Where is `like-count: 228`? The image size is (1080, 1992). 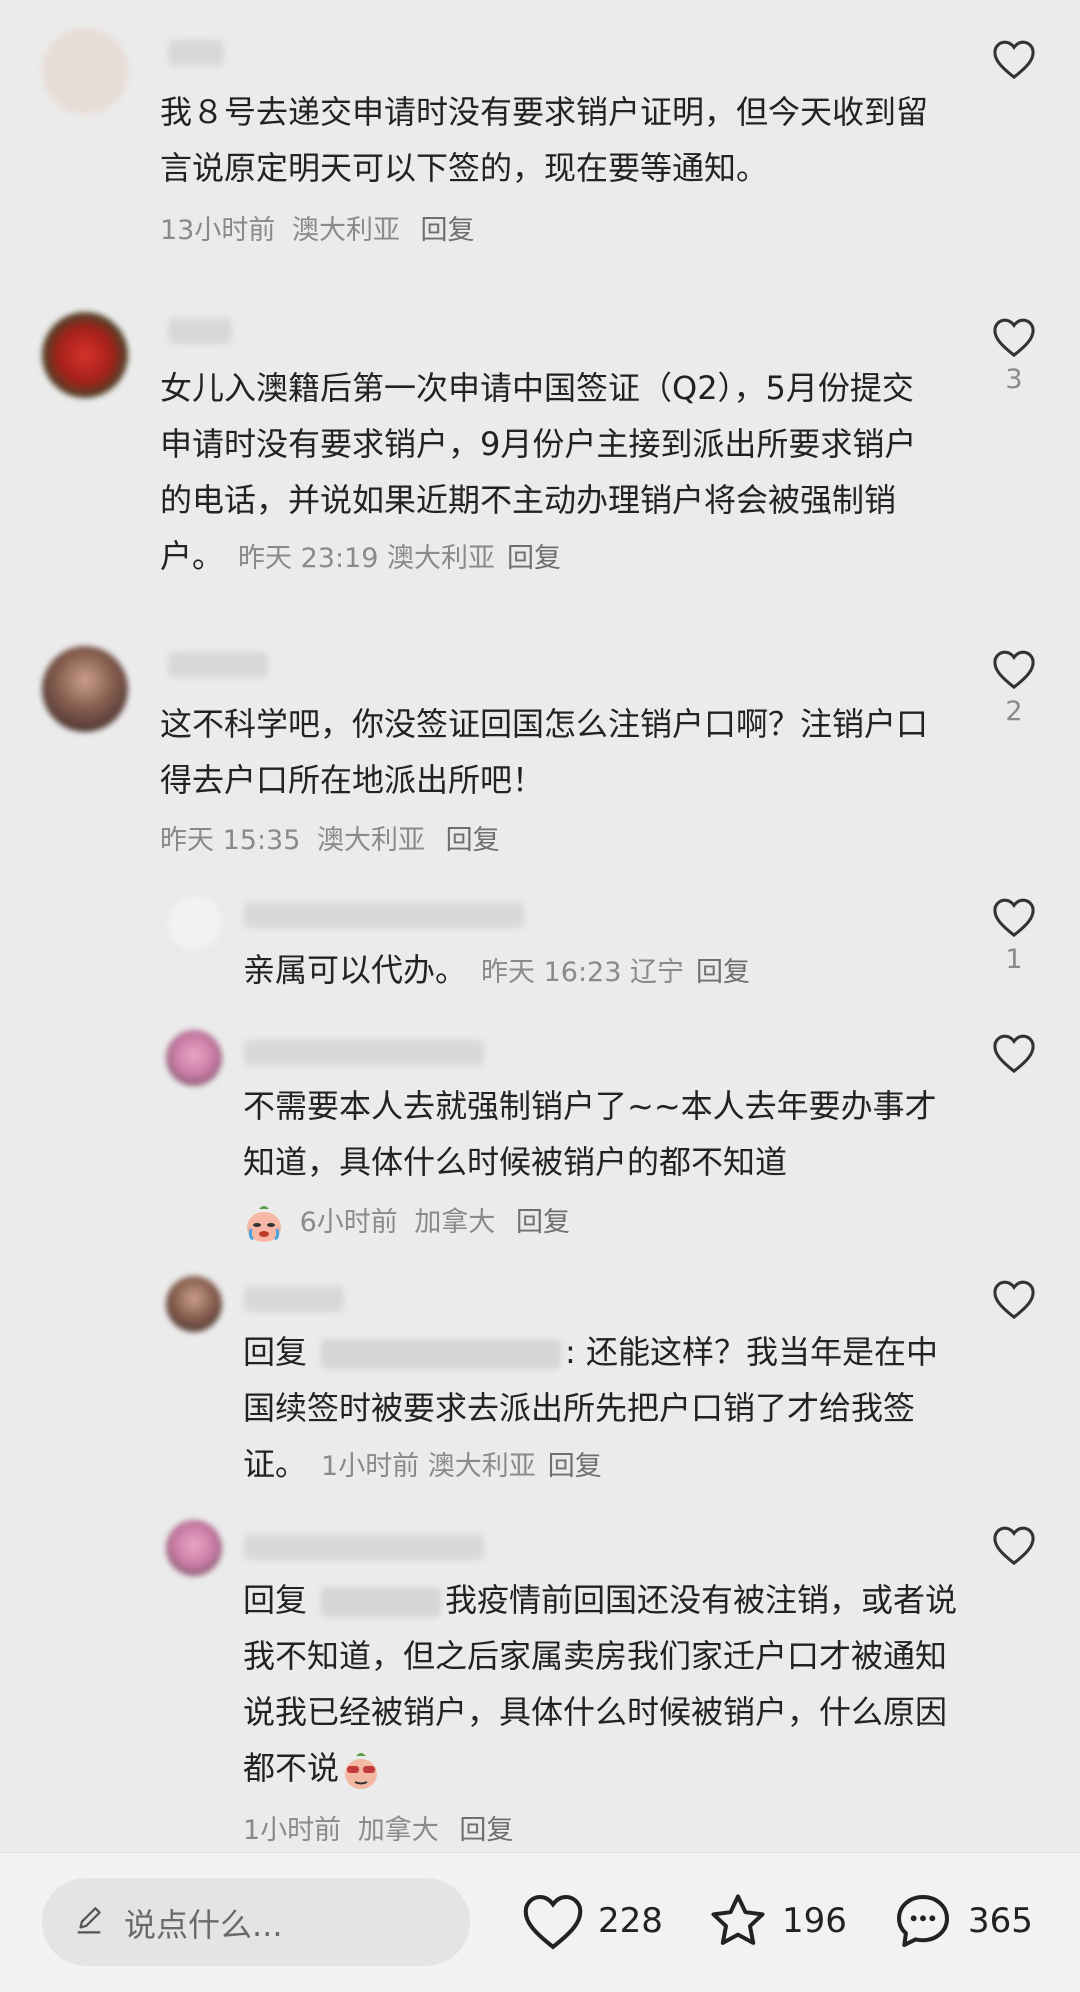 like-count: 228 is located at coordinates (630, 1921).